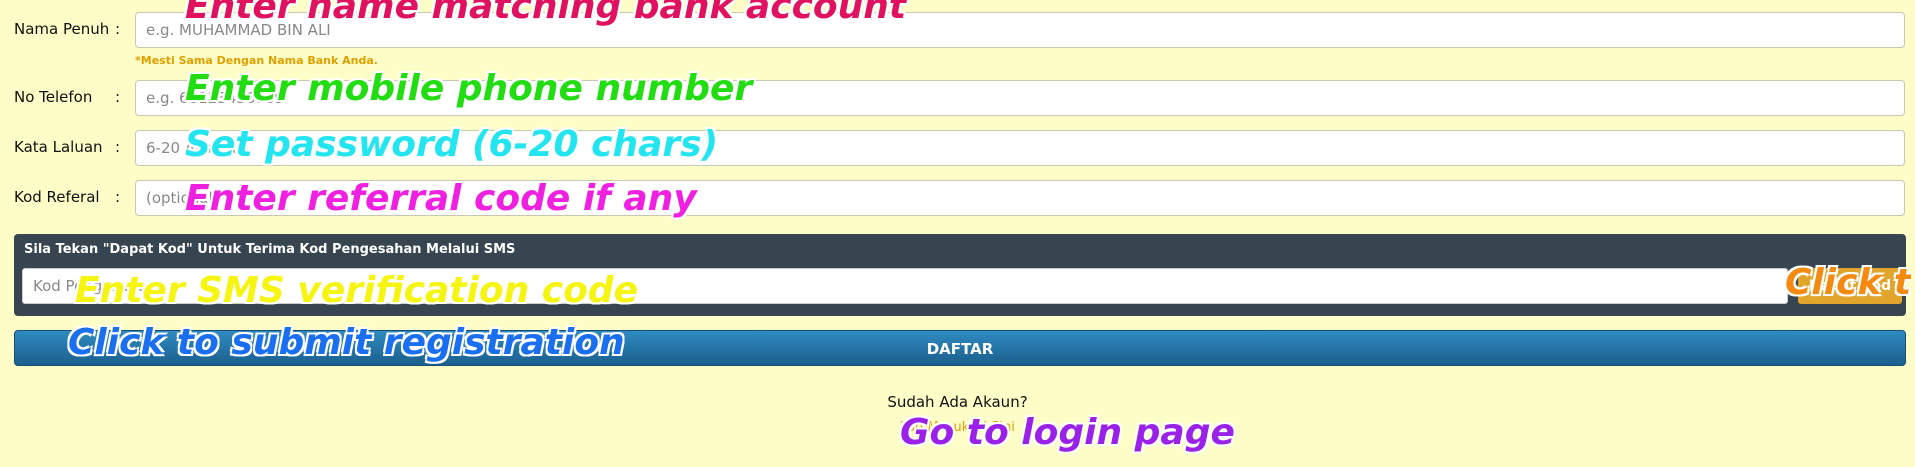 The width and height of the screenshot is (1915, 467). Describe the element at coordinates (118, 29) in the screenshot. I see `fullname-colon: :` at that location.